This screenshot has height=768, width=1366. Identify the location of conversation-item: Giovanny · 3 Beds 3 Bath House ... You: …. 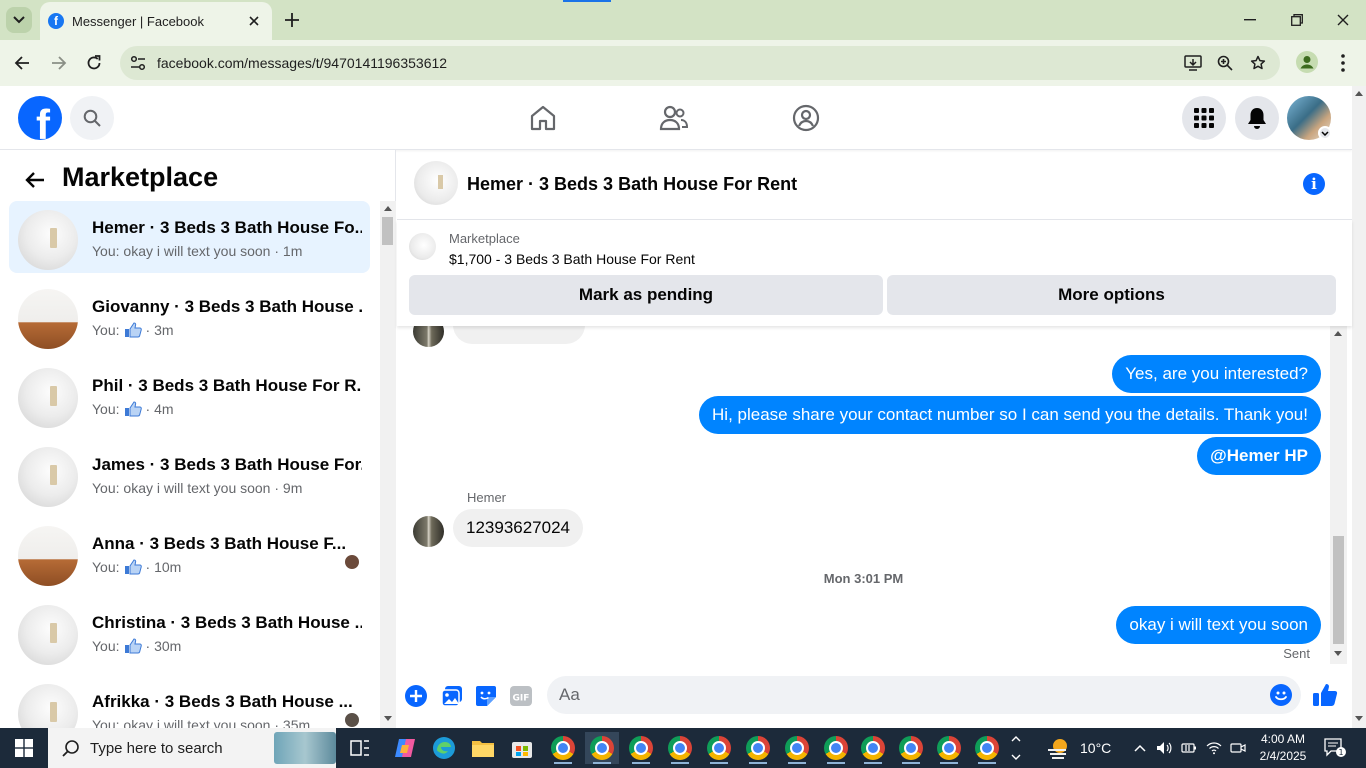
(189, 316).